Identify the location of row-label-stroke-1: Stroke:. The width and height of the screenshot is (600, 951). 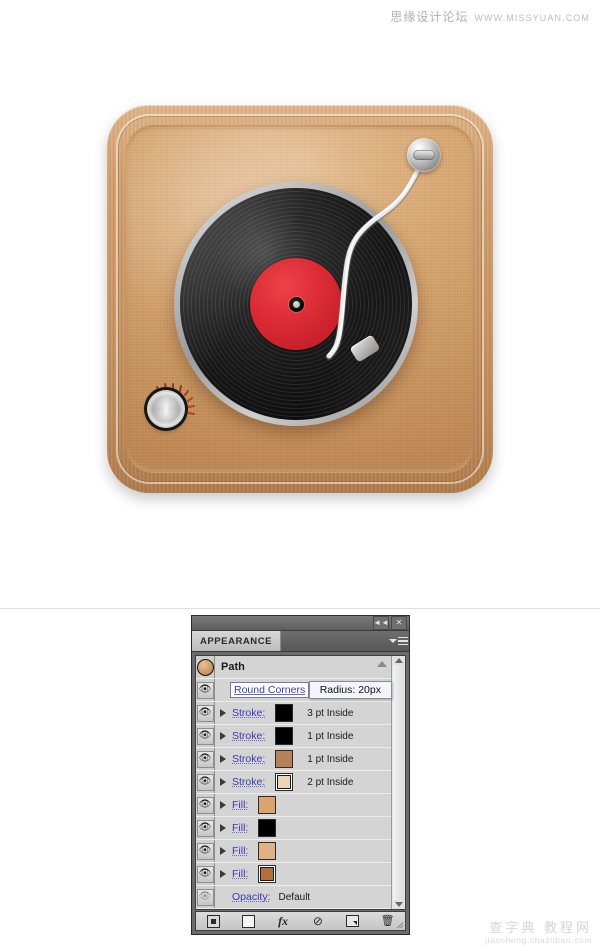
(247, 713).